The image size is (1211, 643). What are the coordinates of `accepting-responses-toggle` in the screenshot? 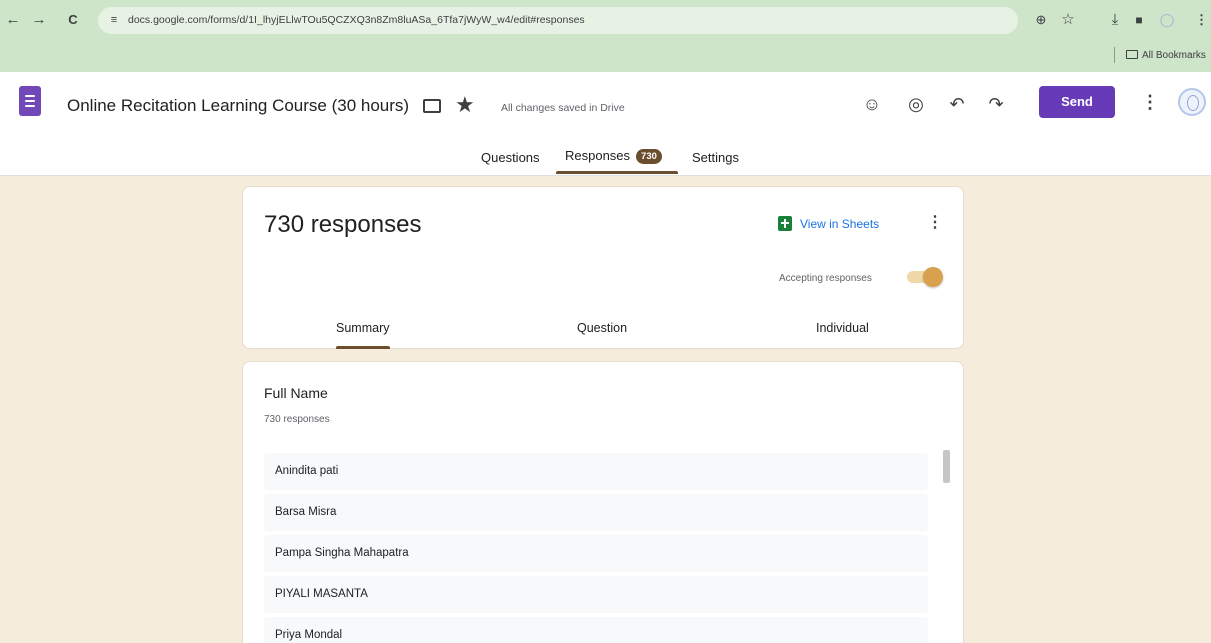 It's located at (925, 277).